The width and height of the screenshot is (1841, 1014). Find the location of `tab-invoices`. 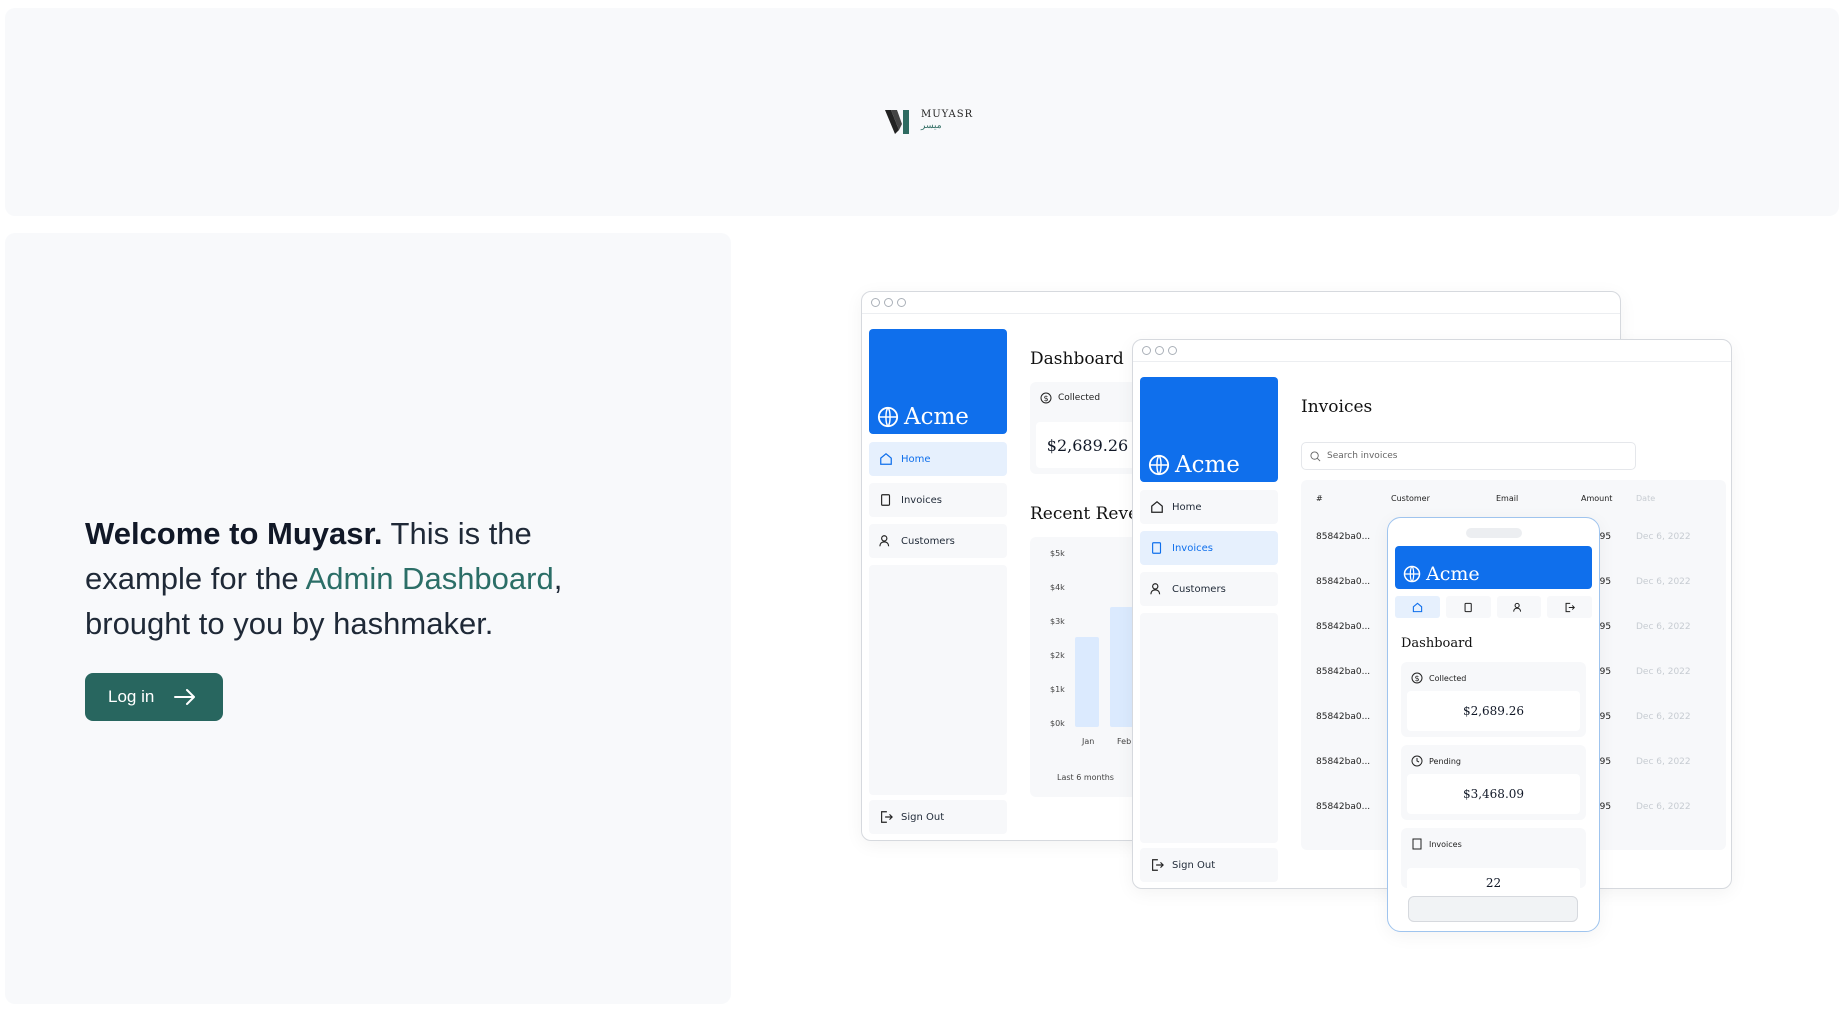

tab-invoices is located at coordinates (1468, 607).